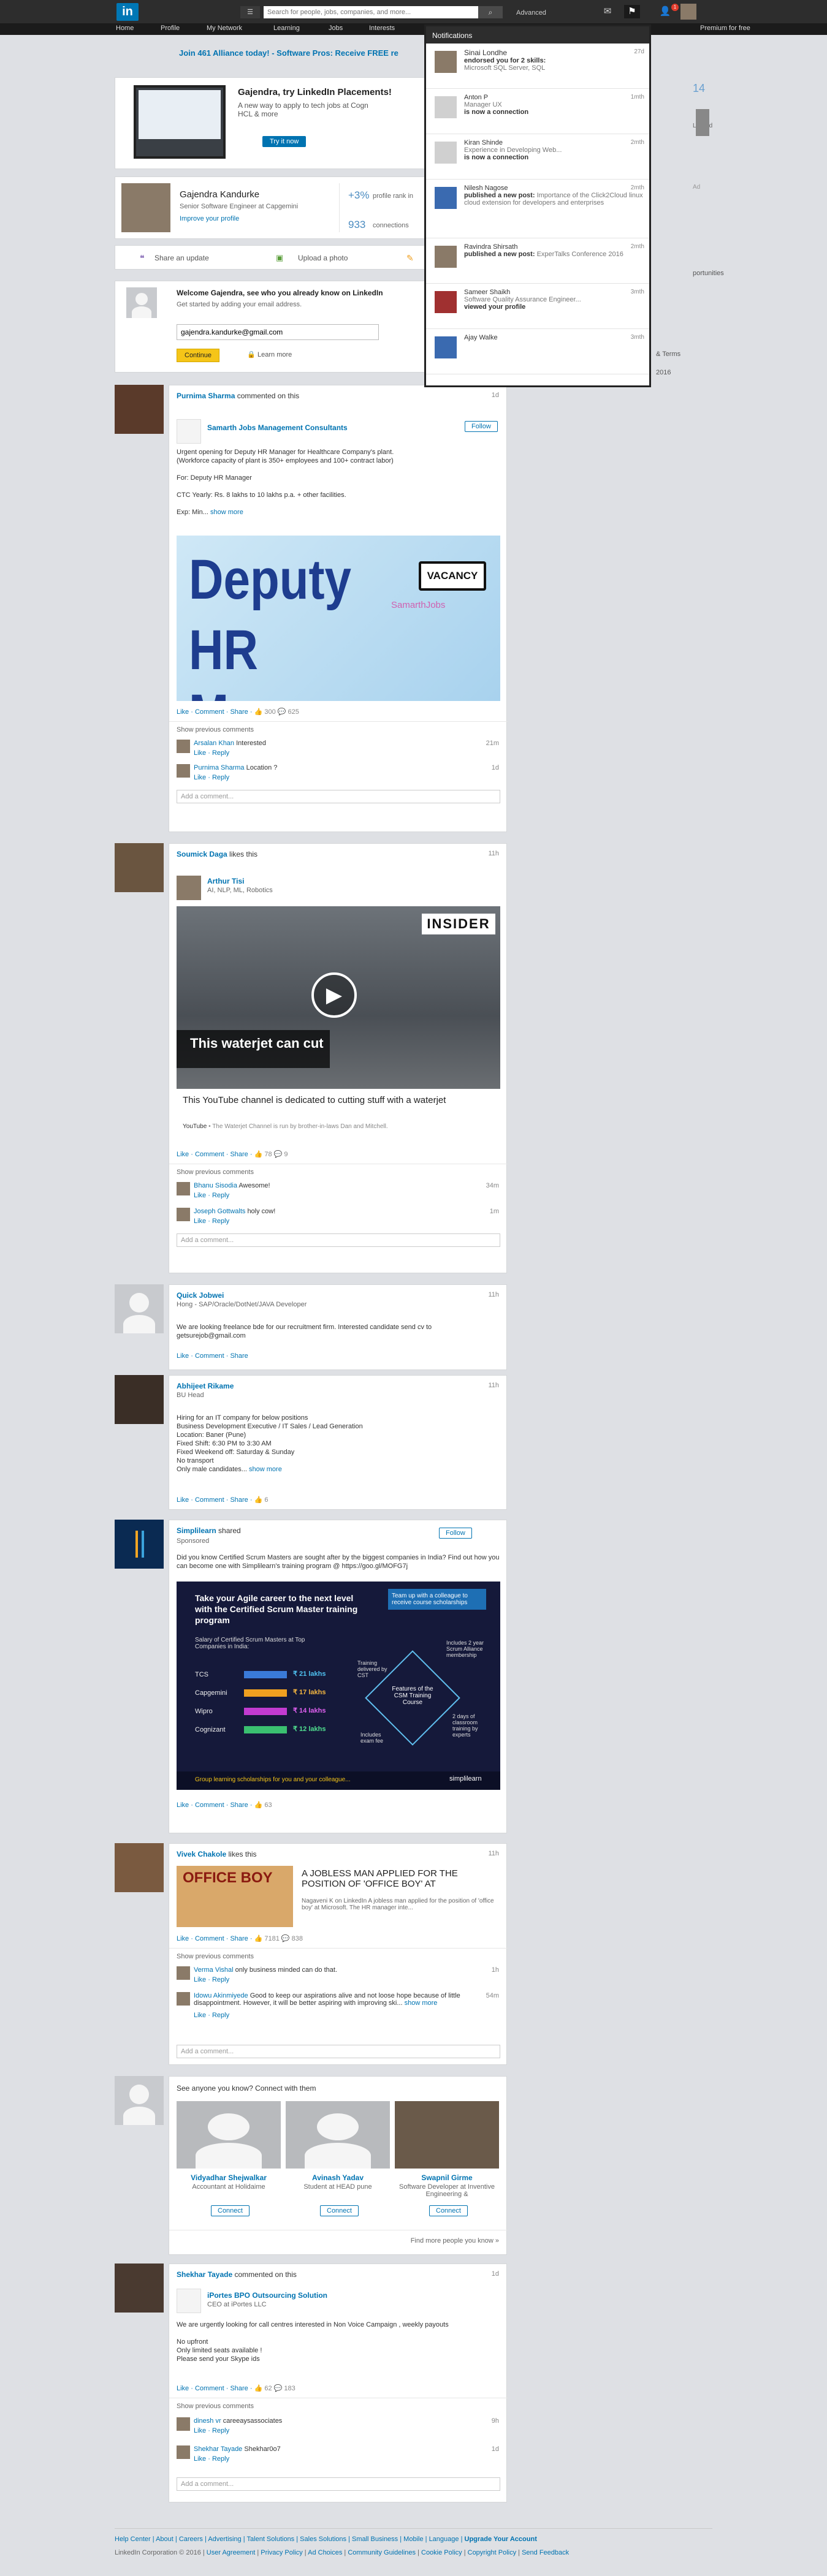 The image size is (827, 2576). What do you see at coordinates (206, 396) in the screenshot?
I see `actor-name: Purnima Sharma` at bounding box center [206, 396].